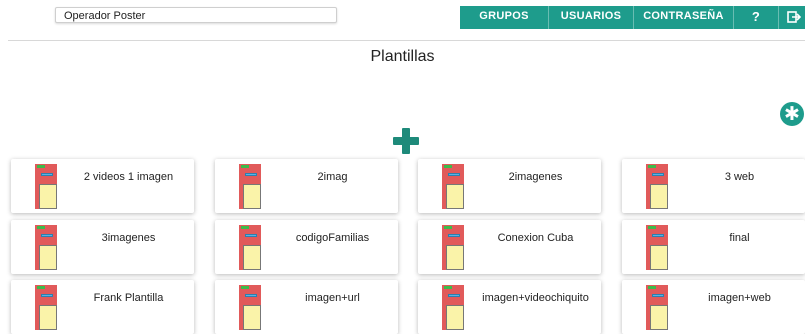  What do you see at coordinates (102, 307) in the screenshot?
I see `template-card: Frank Plantilla` at bounding box center [102, 307].